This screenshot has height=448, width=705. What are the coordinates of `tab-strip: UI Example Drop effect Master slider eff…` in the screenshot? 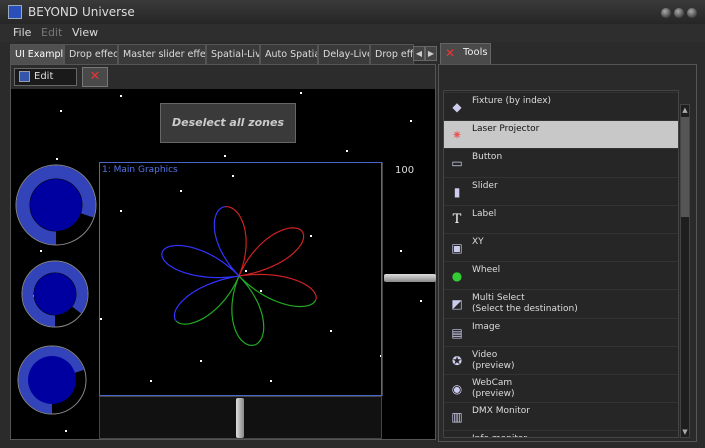 It's located at (225, 54).